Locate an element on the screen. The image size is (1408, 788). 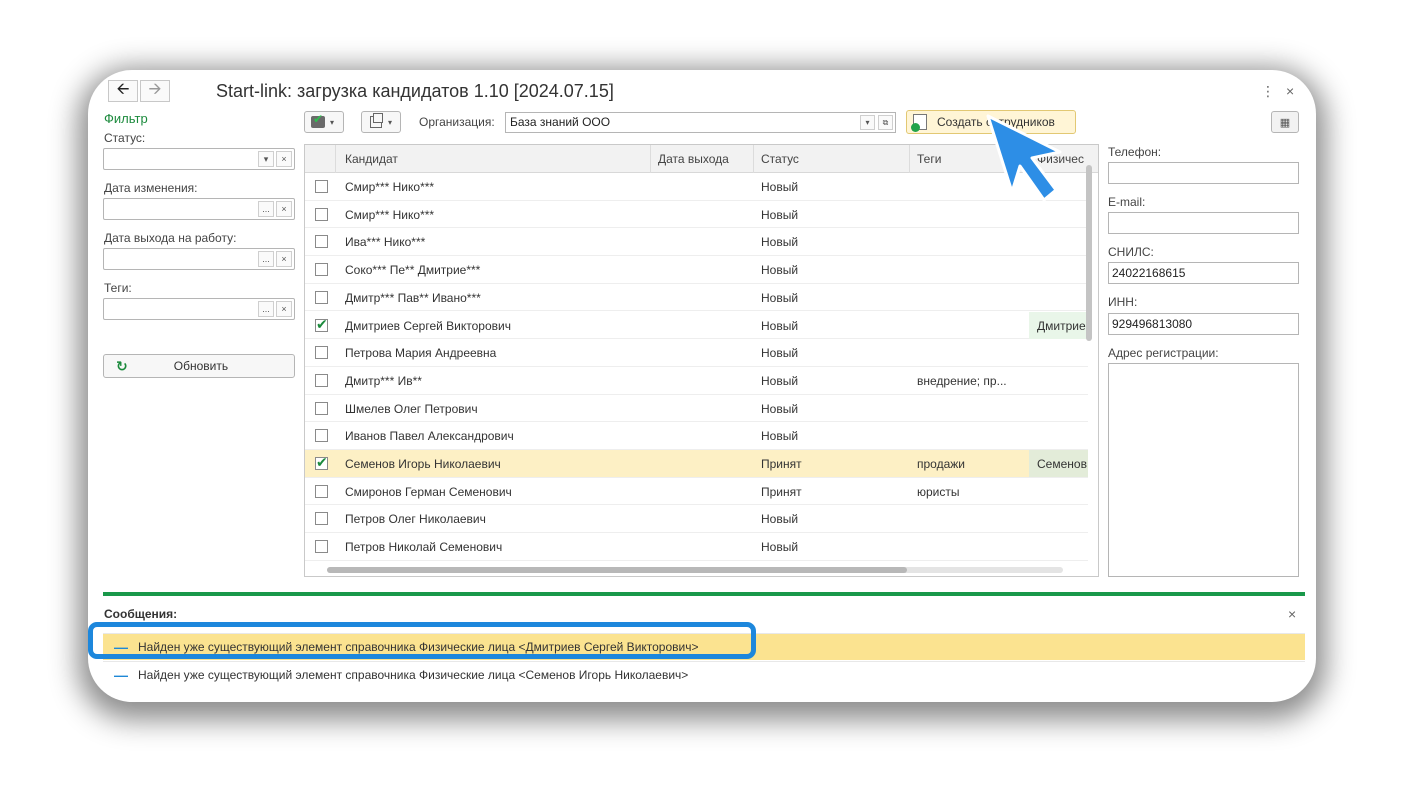
status-select: ▾ × is located at coordinates (199, 159).